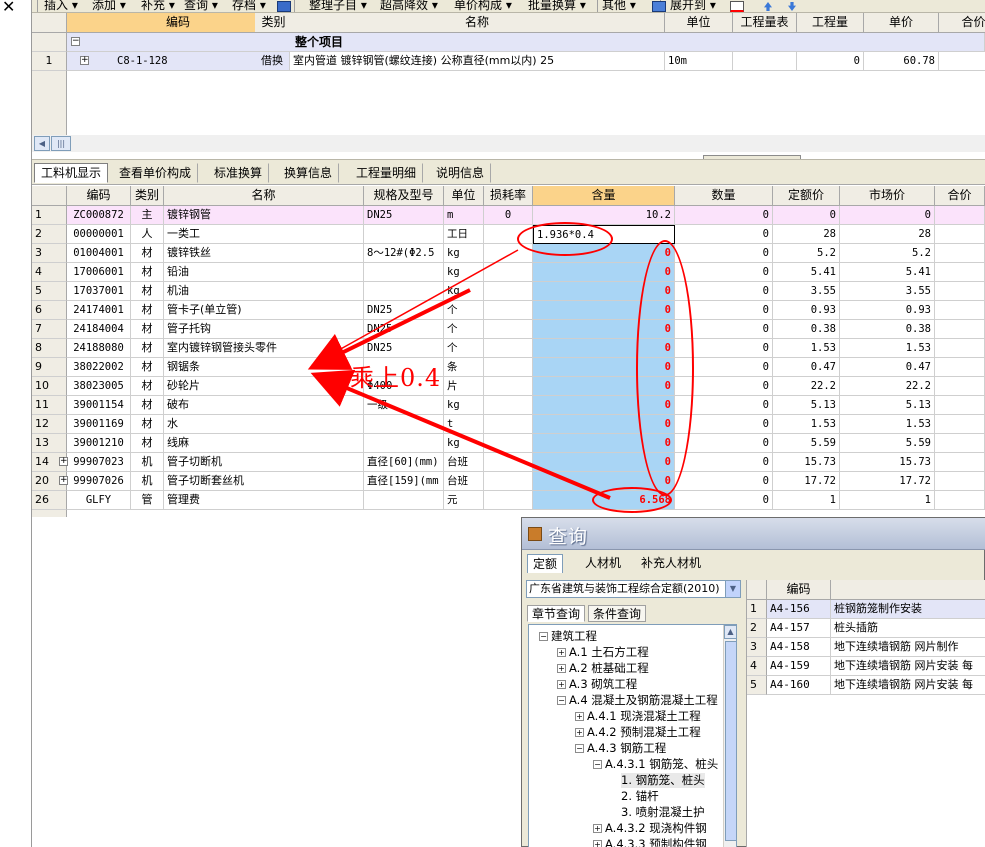 Image resolution: width=985 pixels, height=847 pixels. I want to click on tree-vscrollbar: ▲, so click(729, 736).